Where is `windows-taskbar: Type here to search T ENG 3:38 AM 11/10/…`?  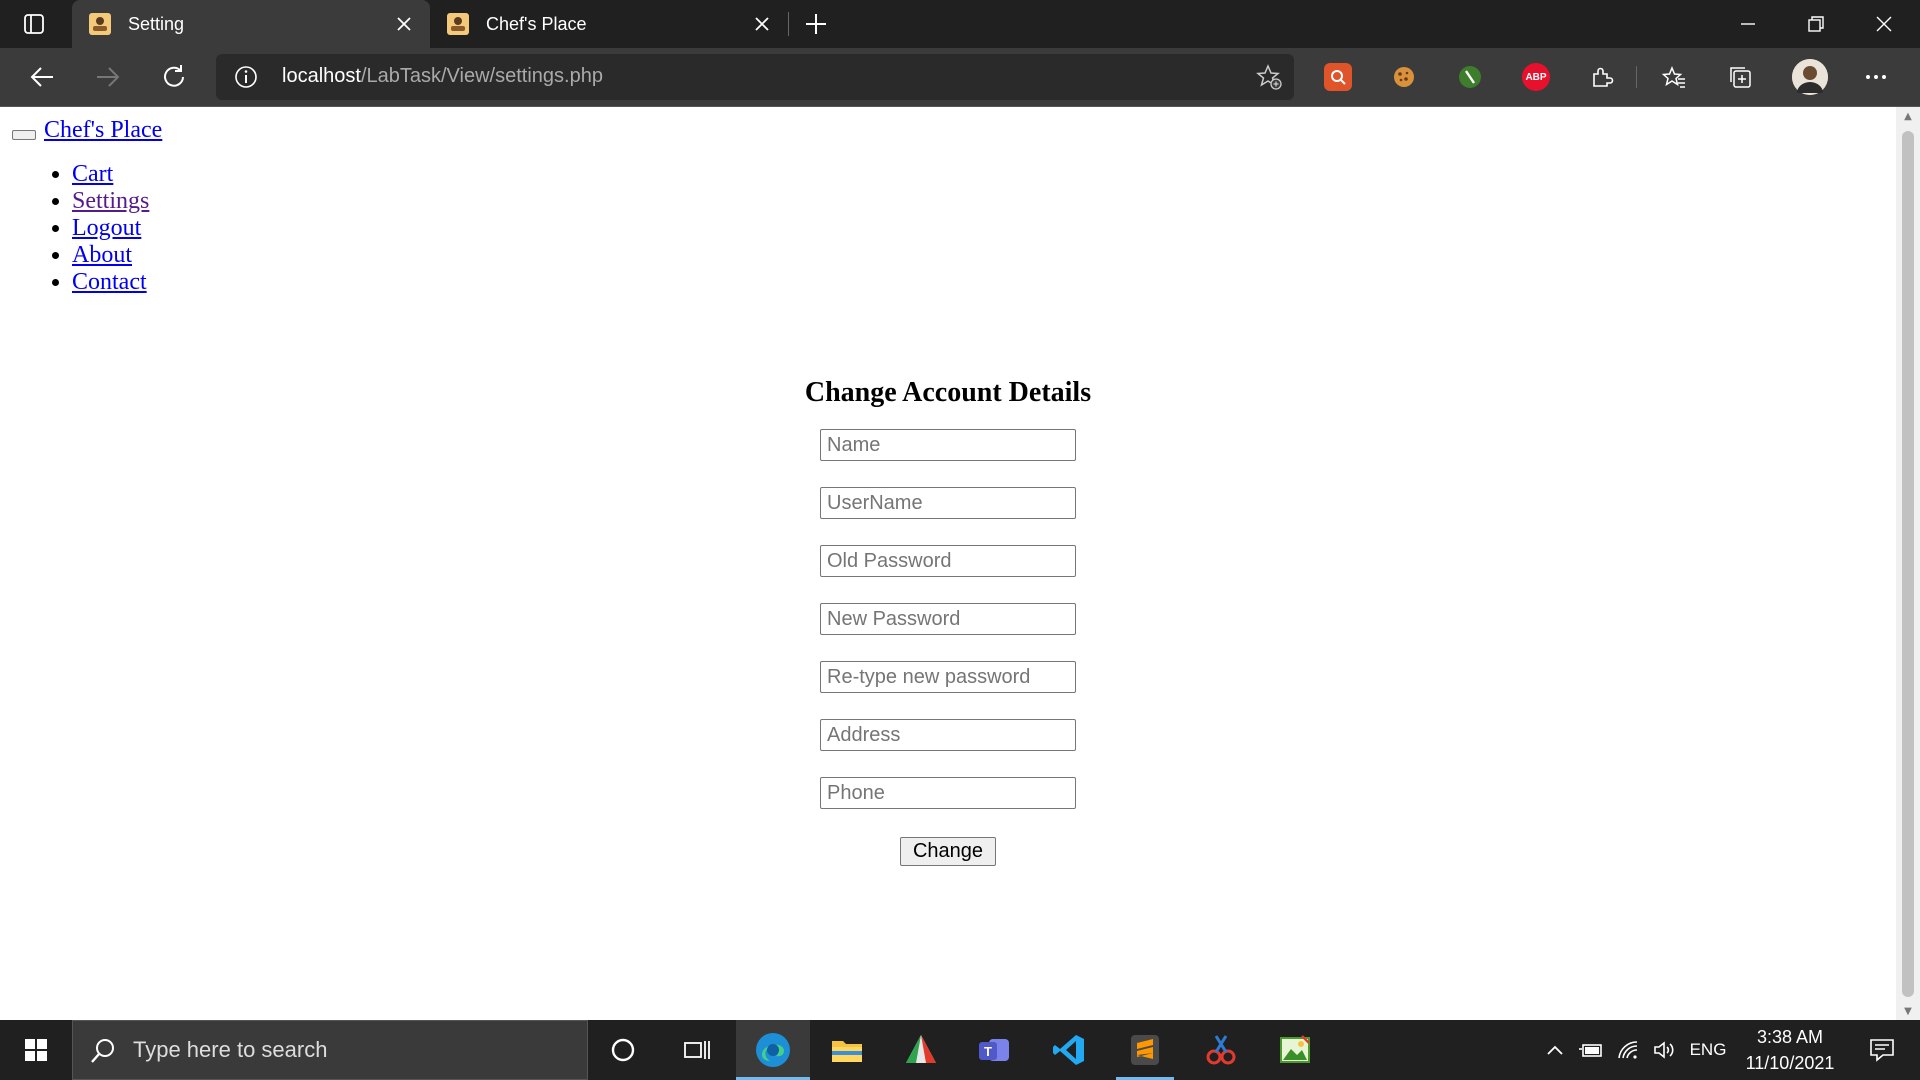
windows-taskbar: Type here to search T ENG 3:38 AM 11/10/… is located at coordinates (960, 1050).